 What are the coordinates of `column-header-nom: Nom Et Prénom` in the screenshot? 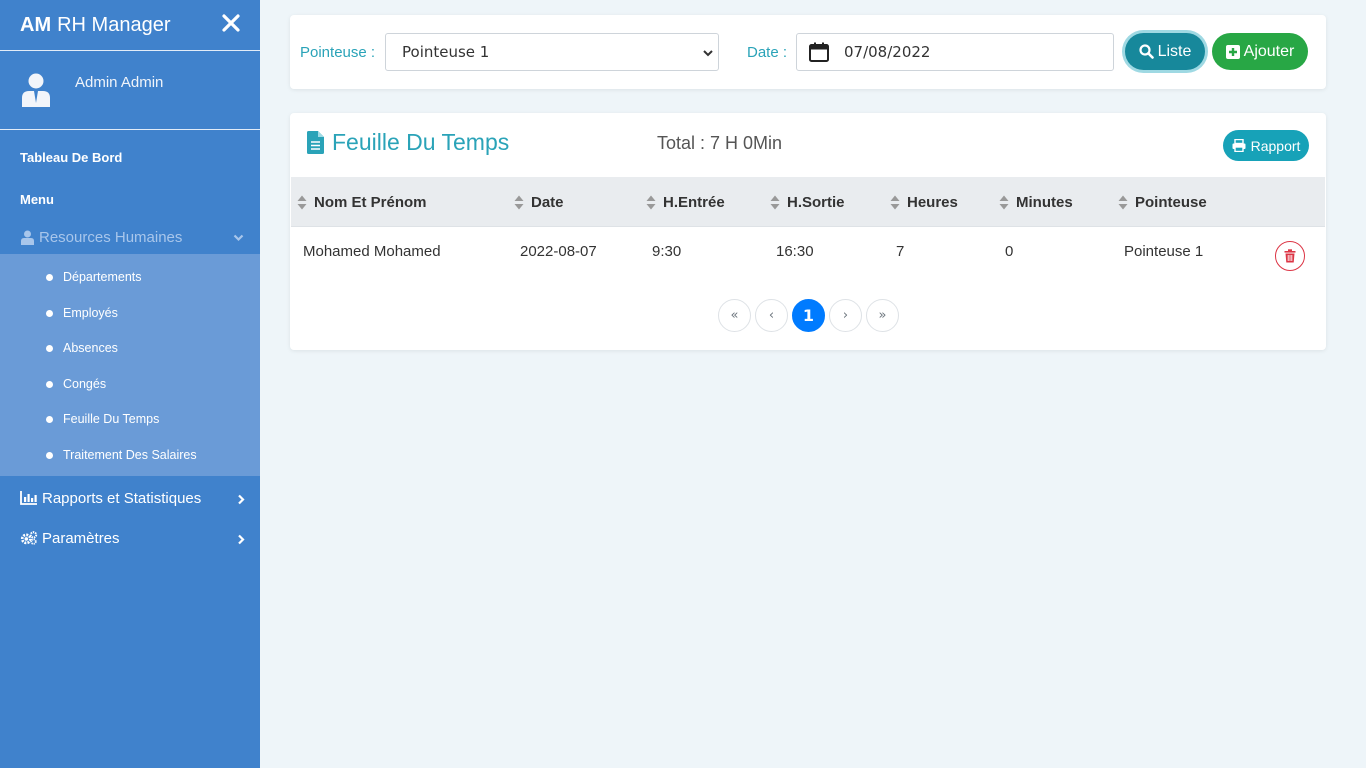 It's located at (362, 202).